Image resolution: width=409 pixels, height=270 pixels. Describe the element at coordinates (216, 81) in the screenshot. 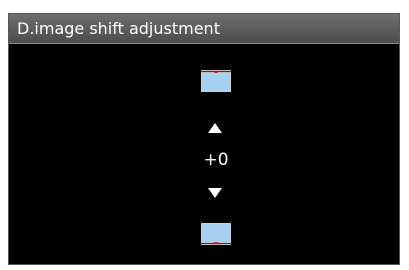

I see `image-shift-top-preview-icon` at that location.